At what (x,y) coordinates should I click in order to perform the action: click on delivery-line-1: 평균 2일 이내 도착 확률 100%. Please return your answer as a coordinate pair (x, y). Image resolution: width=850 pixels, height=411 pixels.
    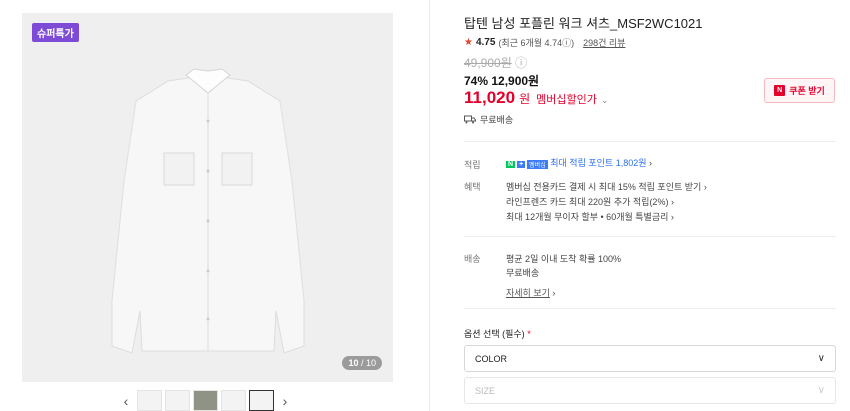
    Looking at the image, I should click on (564, 259).